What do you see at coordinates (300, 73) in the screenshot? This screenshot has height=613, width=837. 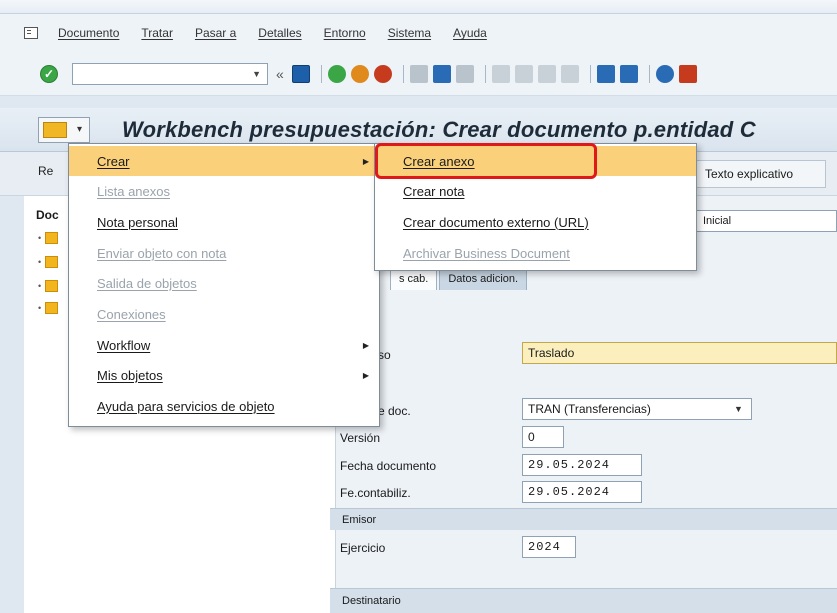 I see `save-icon` at bounding box center [300, 73].